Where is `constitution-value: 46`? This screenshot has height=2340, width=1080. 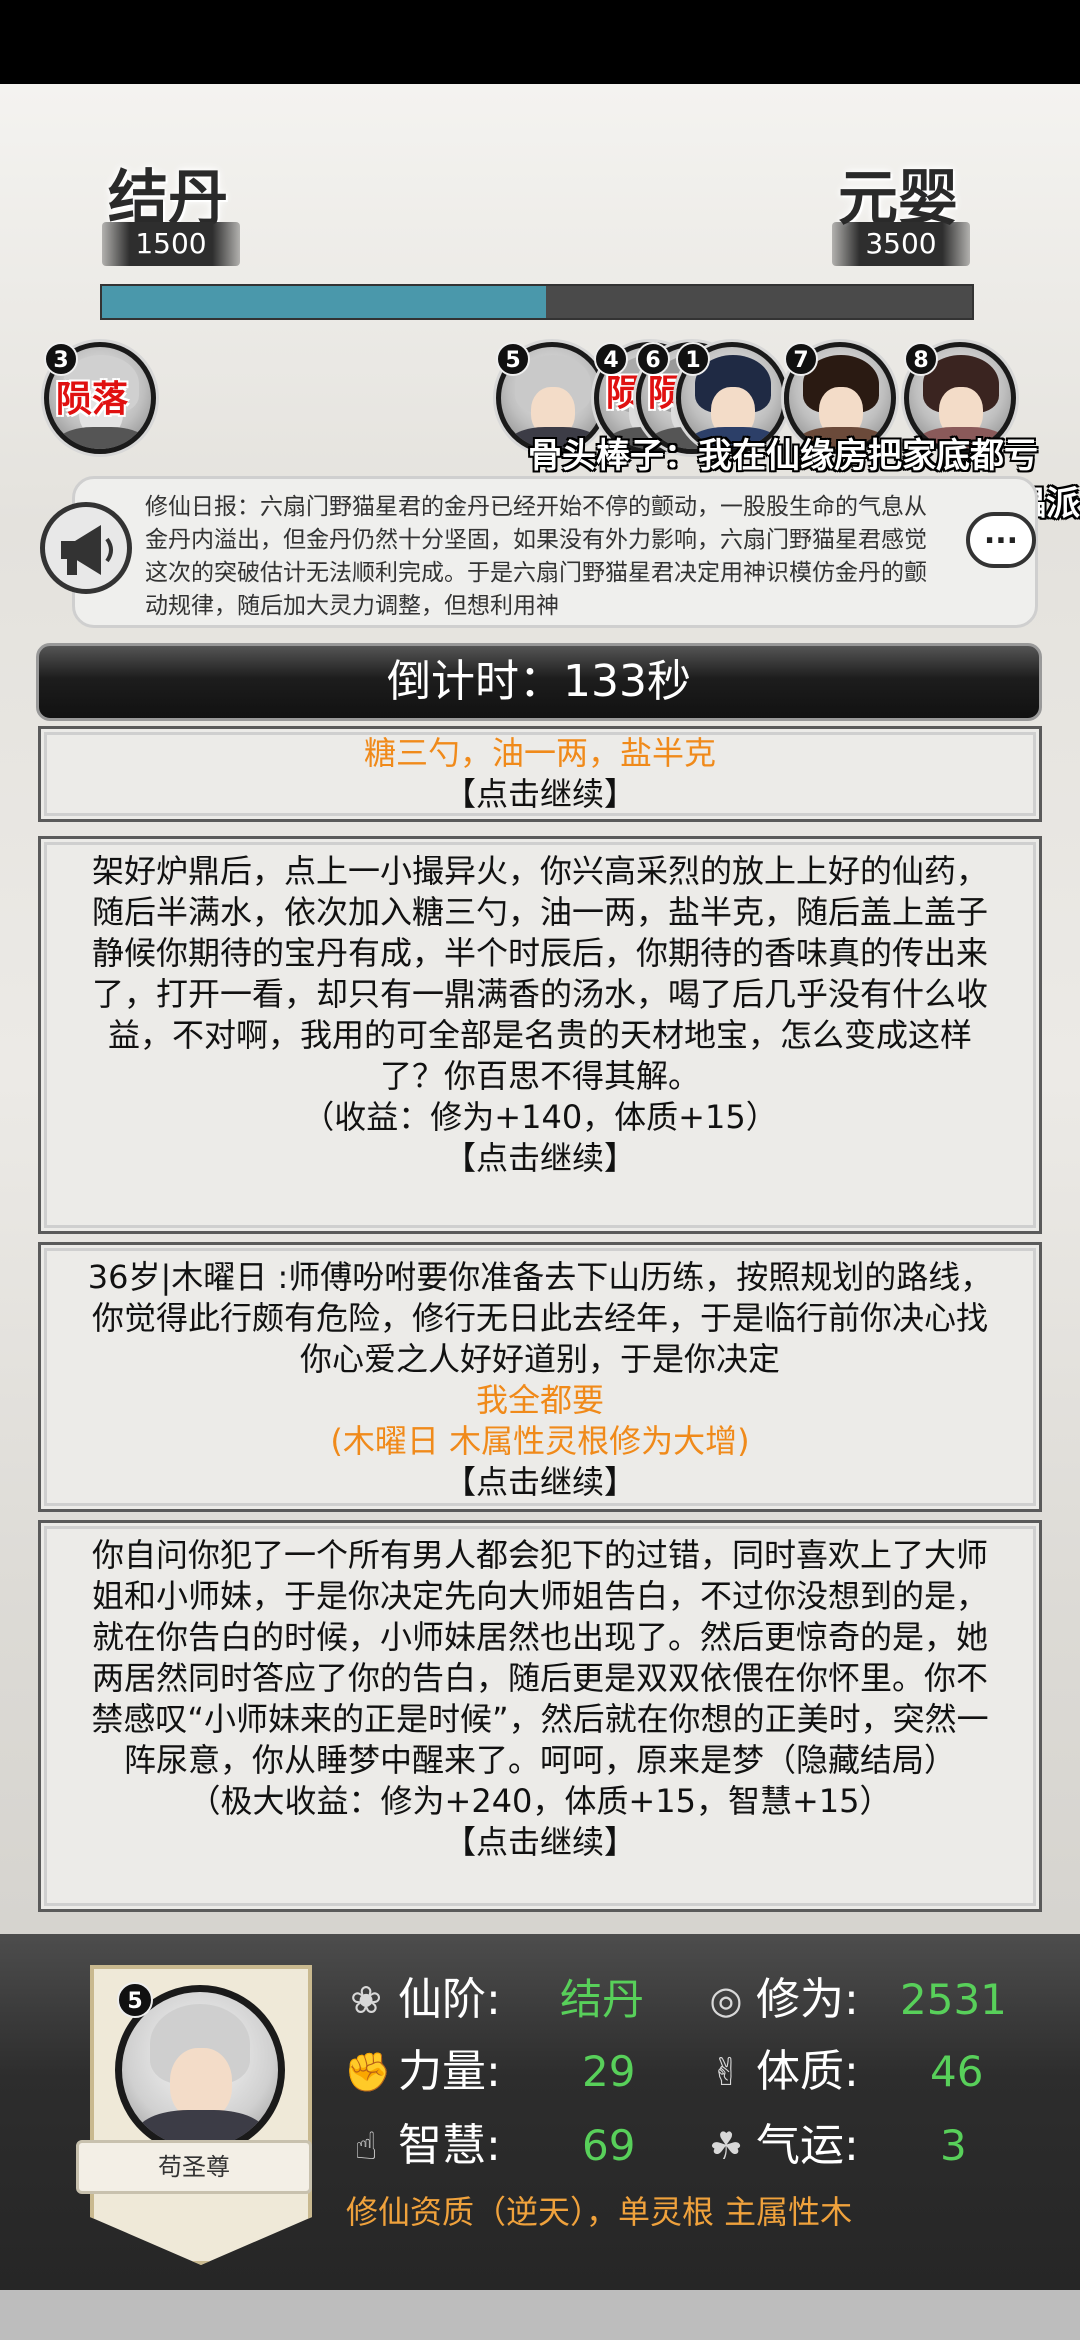
constitution-value: 46 is located at coordinates (957, 2071).